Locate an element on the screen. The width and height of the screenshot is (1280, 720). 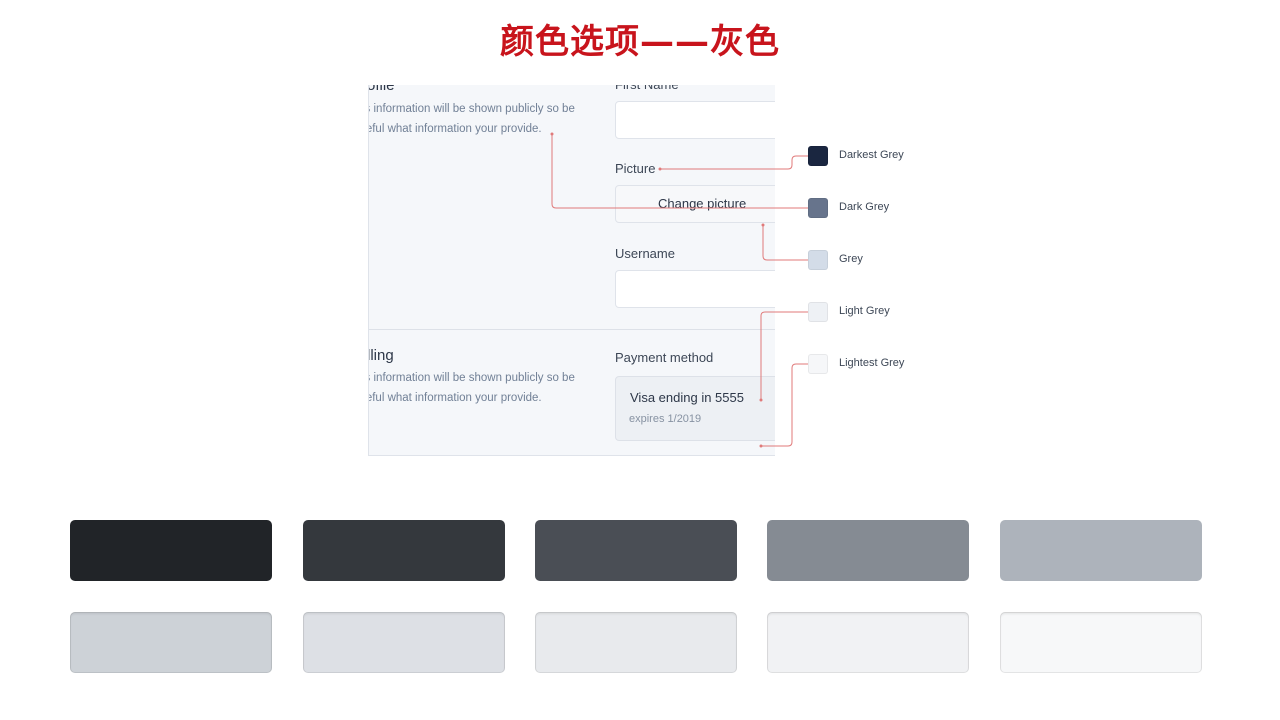
swatch-lightest-grey is located at coordinates (818, 364).